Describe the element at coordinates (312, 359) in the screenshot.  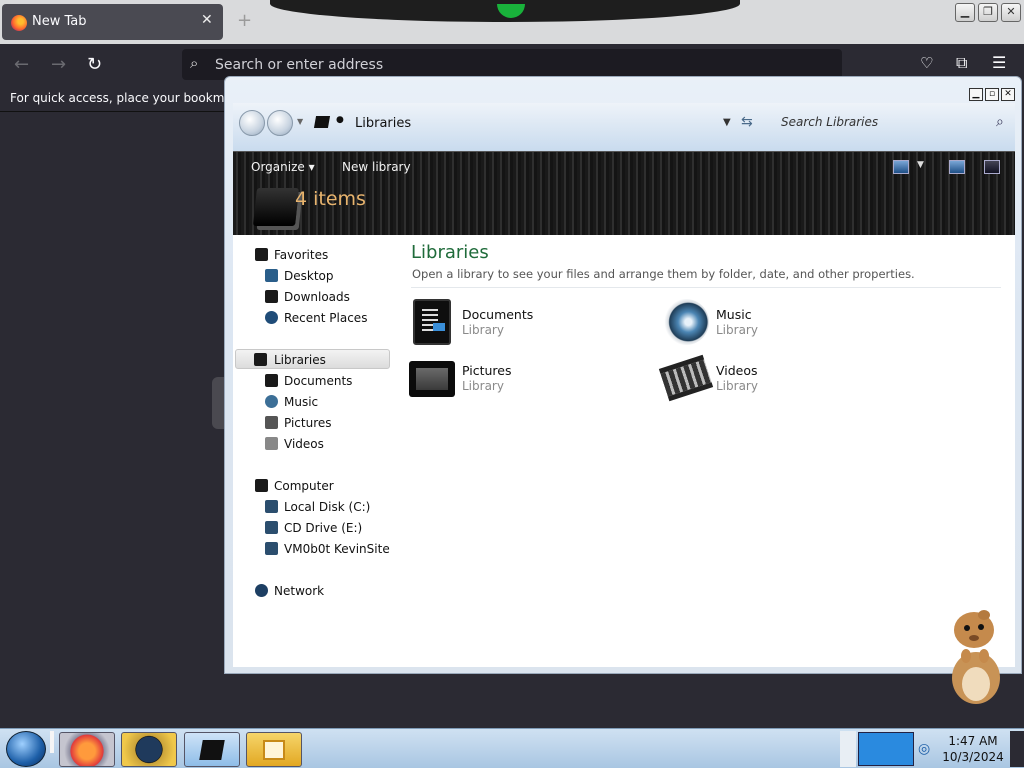
I see `nav-libraries: Libraries` at that location.